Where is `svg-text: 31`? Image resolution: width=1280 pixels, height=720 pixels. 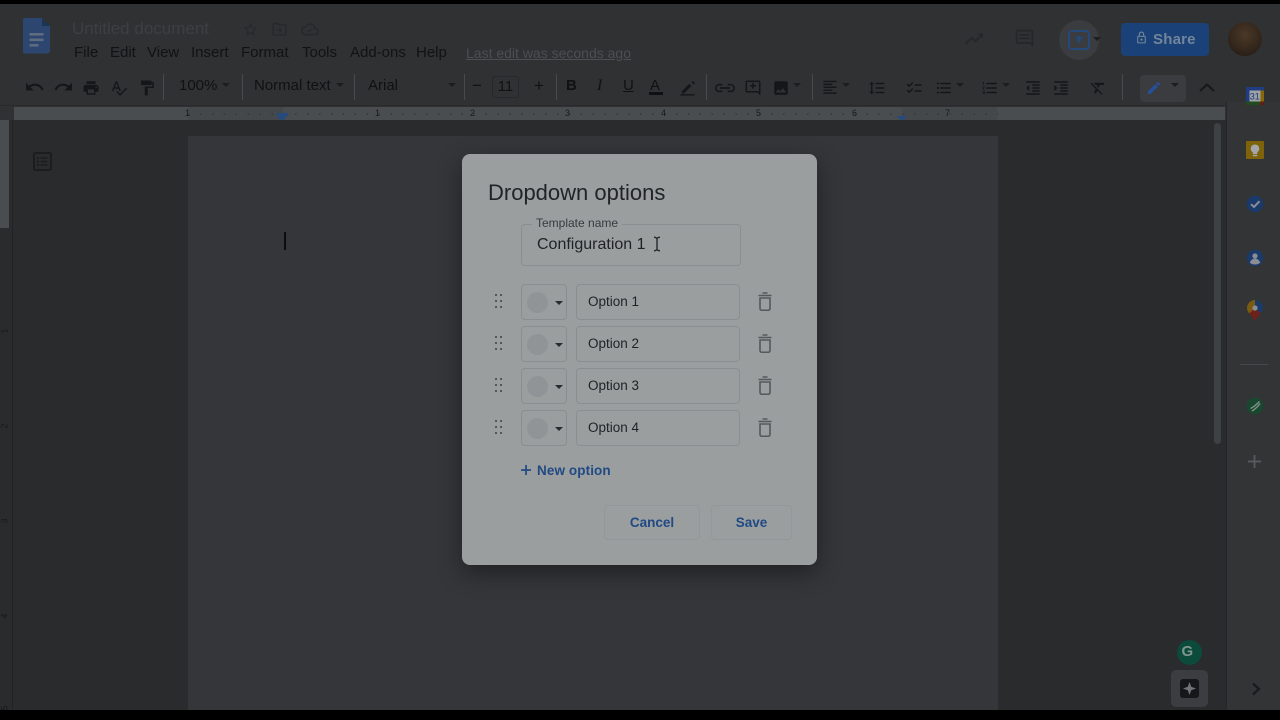 svg-text: 31 is located at coordinates (1255, 96).